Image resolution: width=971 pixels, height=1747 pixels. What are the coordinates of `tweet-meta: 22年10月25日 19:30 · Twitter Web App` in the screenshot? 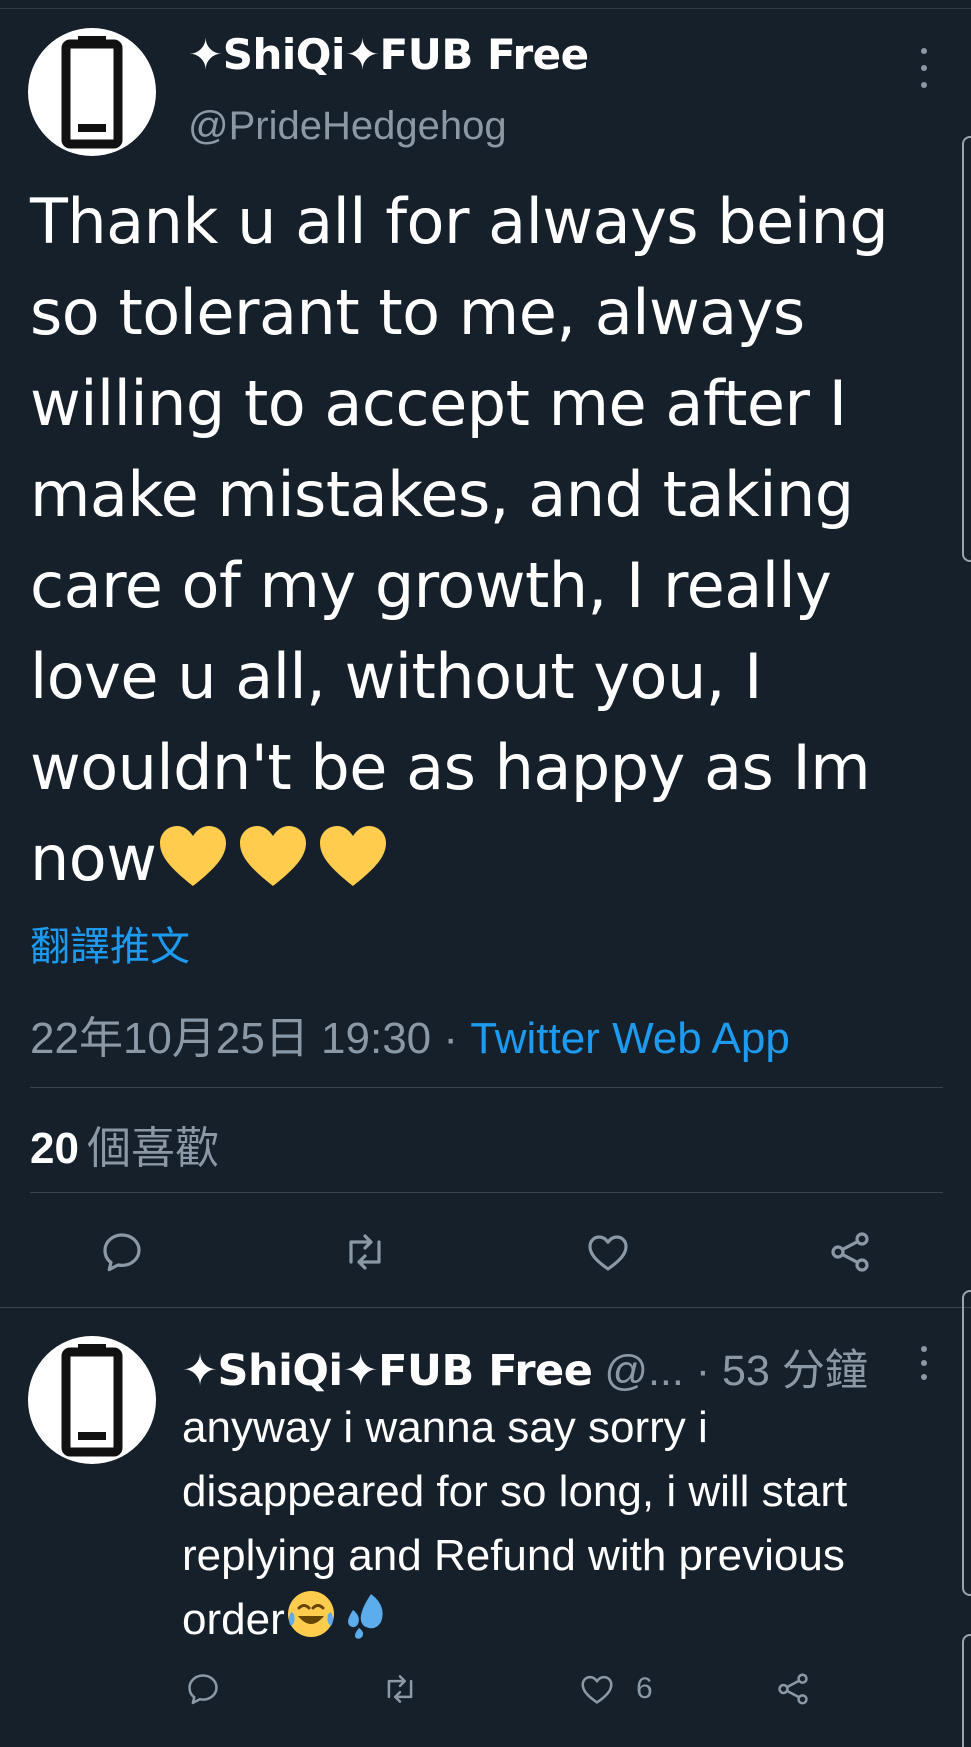 It's located at (410, 1034).